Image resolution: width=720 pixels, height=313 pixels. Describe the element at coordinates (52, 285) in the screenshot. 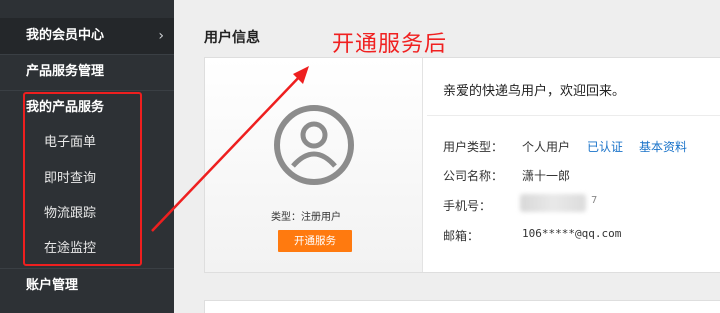

I see `sidebar-item-label: 账户管理` at that location.